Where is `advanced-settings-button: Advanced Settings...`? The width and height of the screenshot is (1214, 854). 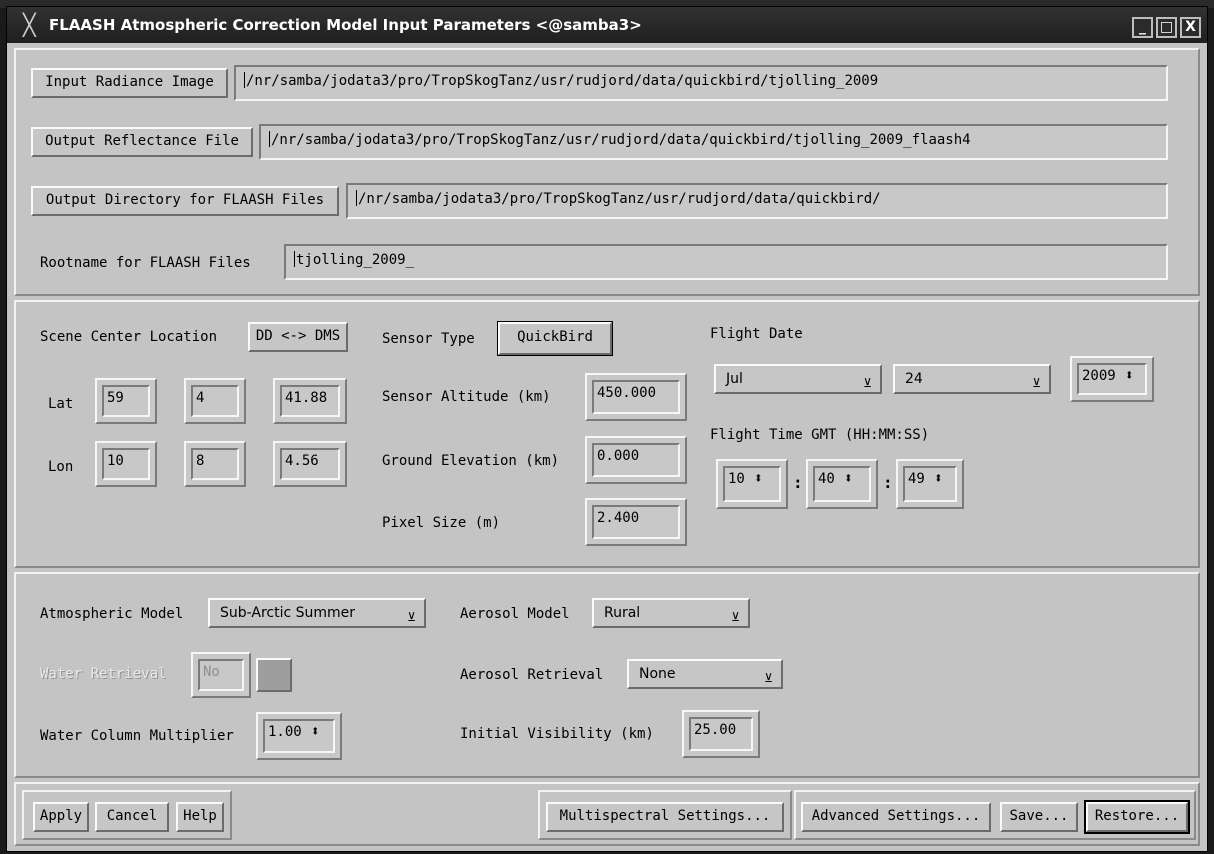 advanced-settings-button: Advanced Settings... is located at coordinates (896, 817).